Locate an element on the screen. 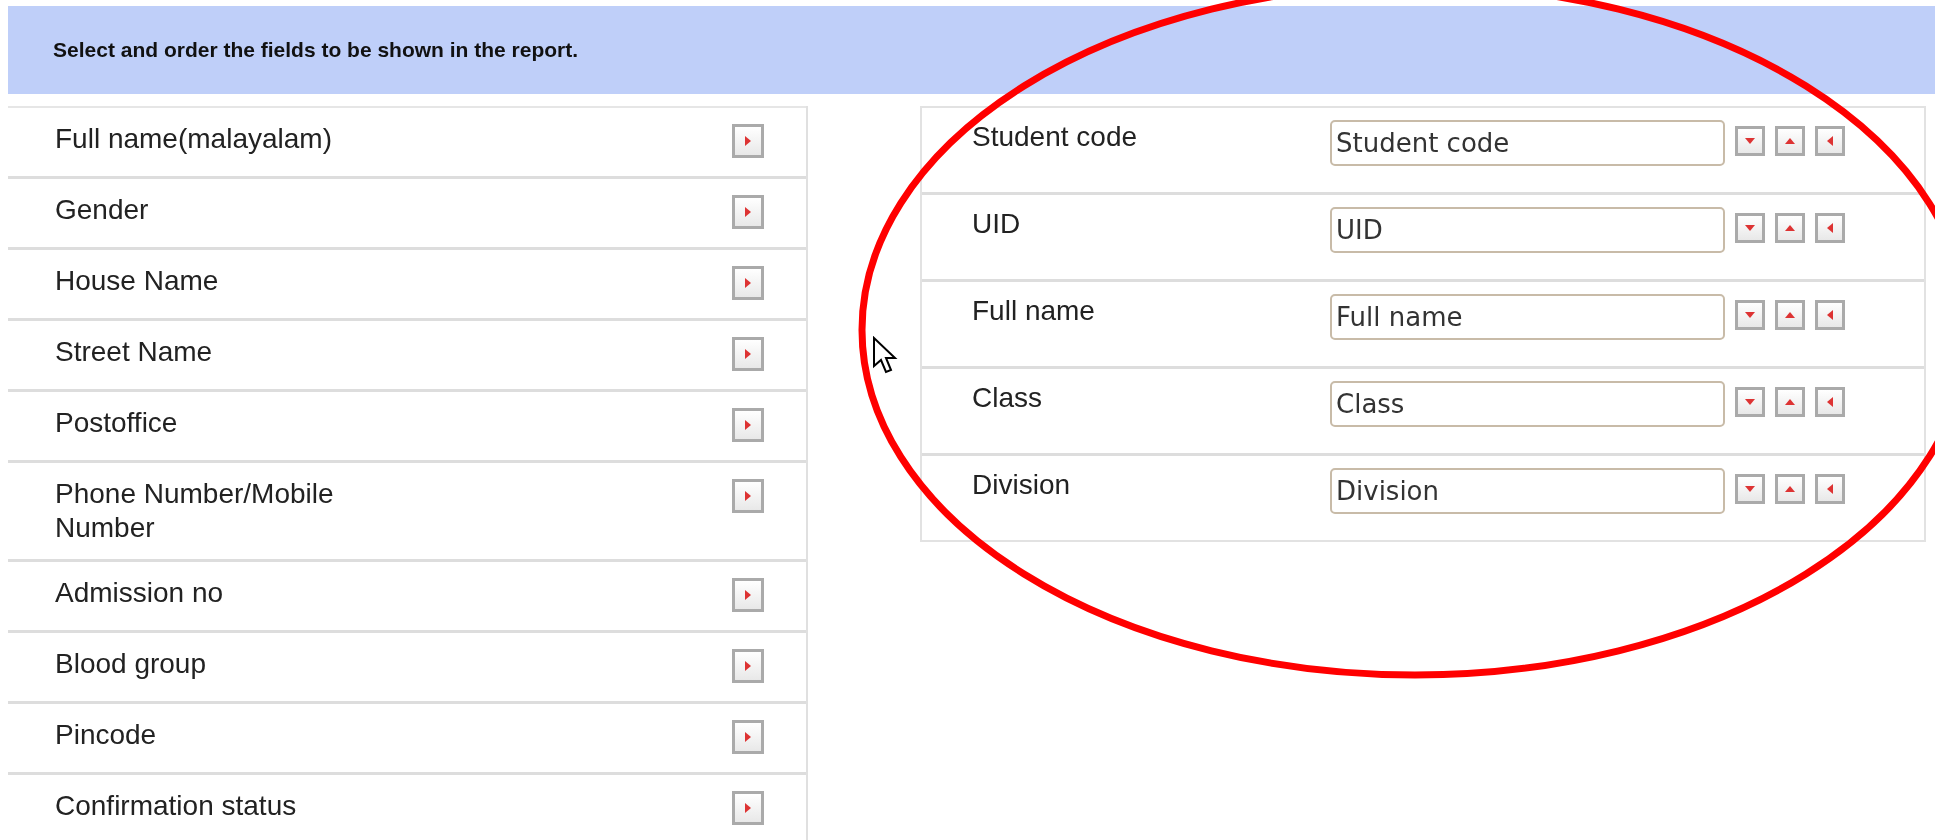 This screenshot has height=840, width=1935. field-label: Division is located at coordinates (1022, 485).